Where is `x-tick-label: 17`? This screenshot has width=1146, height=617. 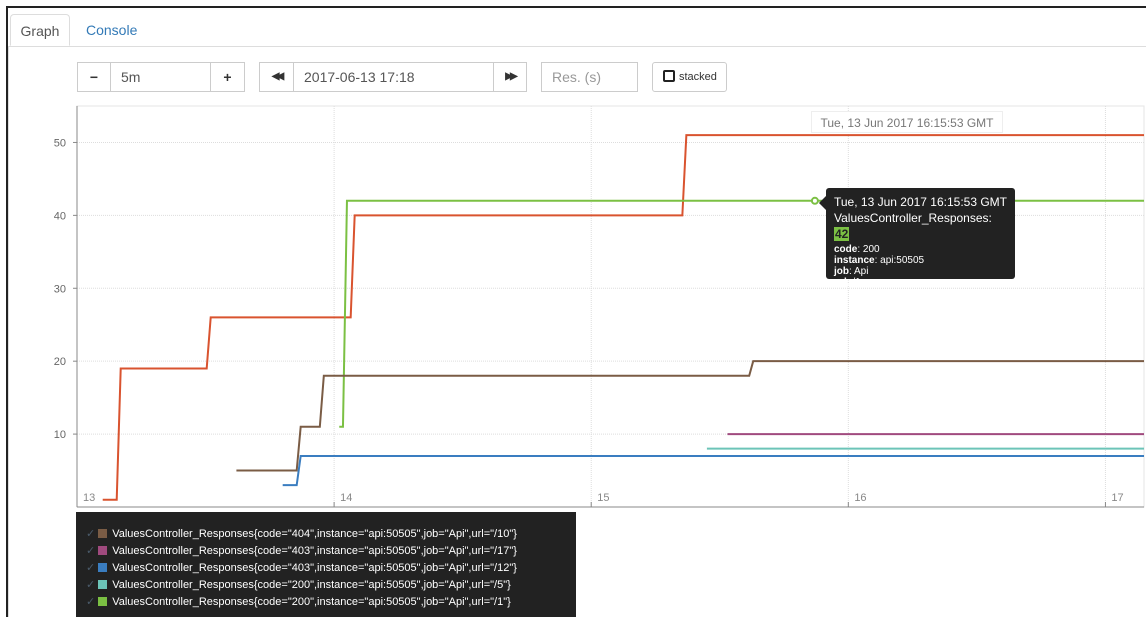
x-tick-label: 17 is located at coordinates (1117, 498).